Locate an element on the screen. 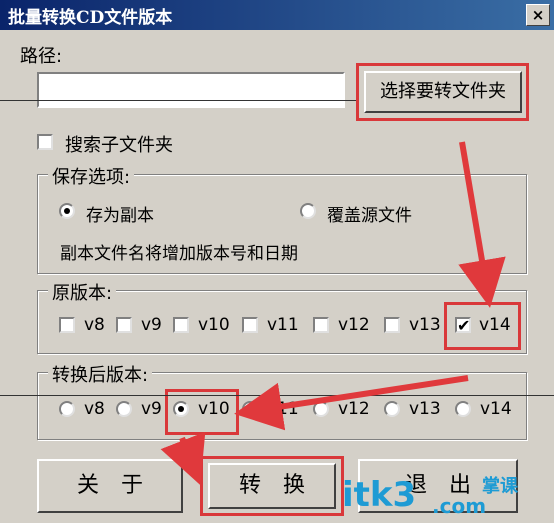 The height and width of the screenshot is (523, 554). watermark-domain: .com is located at coordinates (459, 506).